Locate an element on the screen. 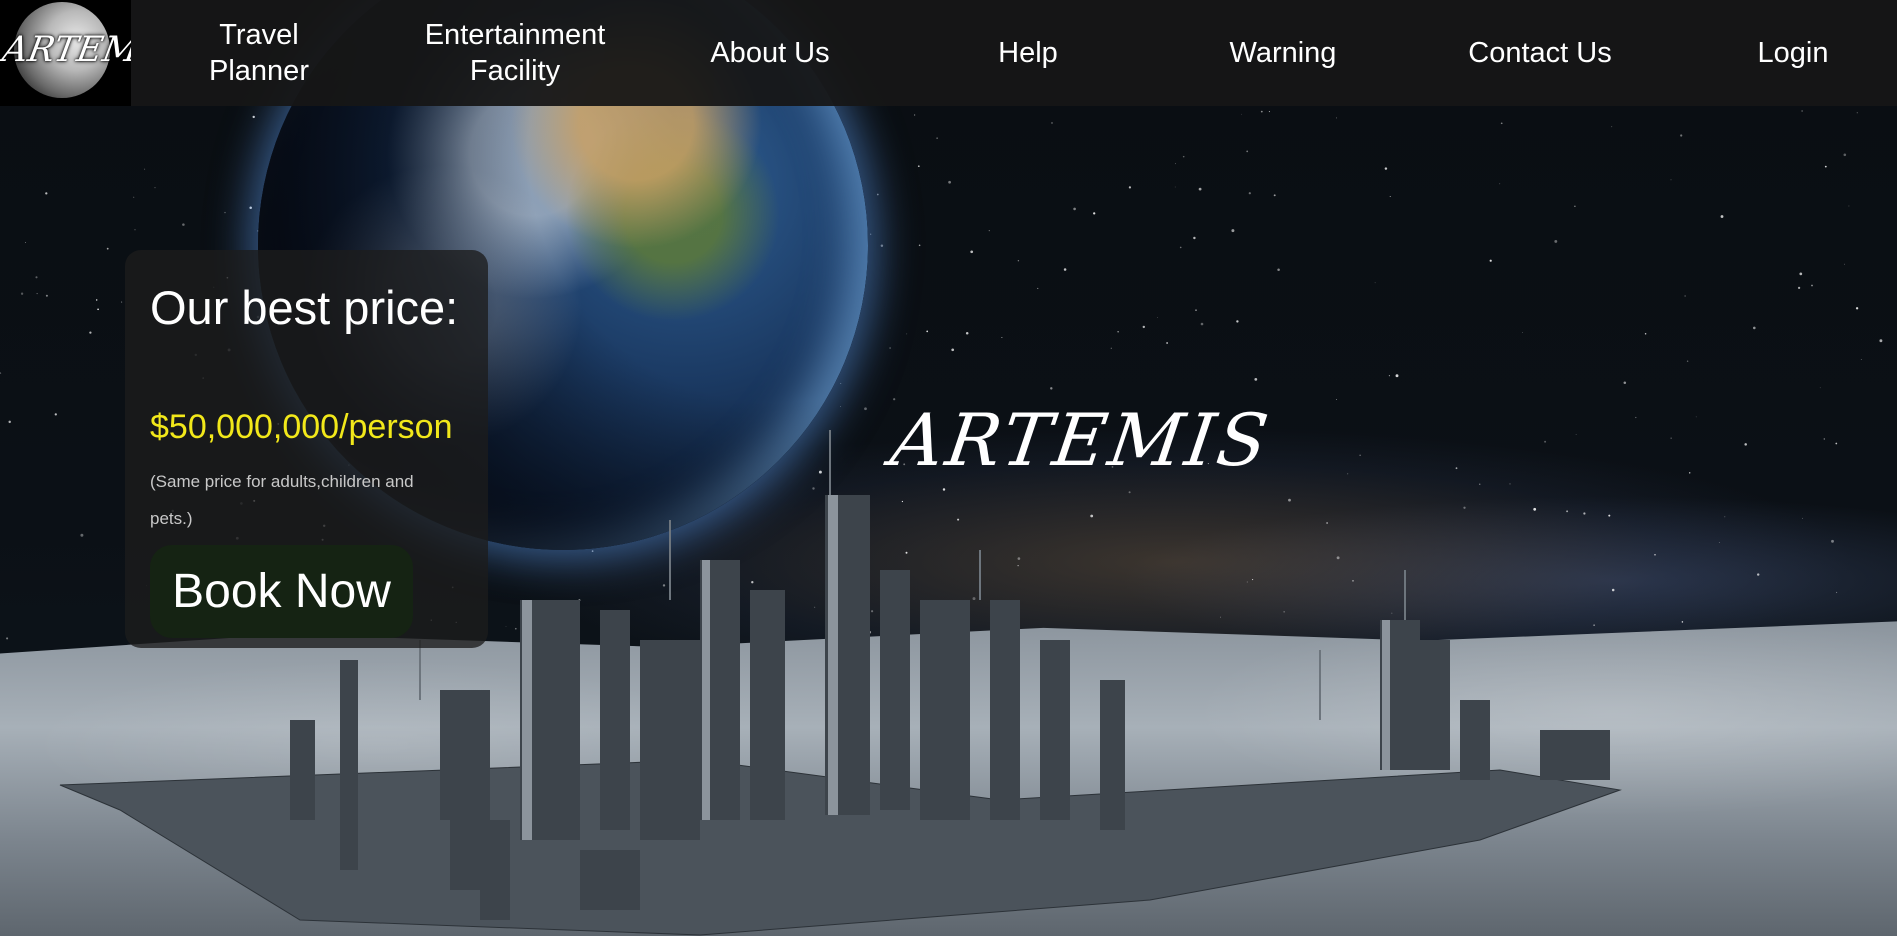 This screenshot has height=936, width=1897. nav-help: Help is located at coordinates (1028, 53).